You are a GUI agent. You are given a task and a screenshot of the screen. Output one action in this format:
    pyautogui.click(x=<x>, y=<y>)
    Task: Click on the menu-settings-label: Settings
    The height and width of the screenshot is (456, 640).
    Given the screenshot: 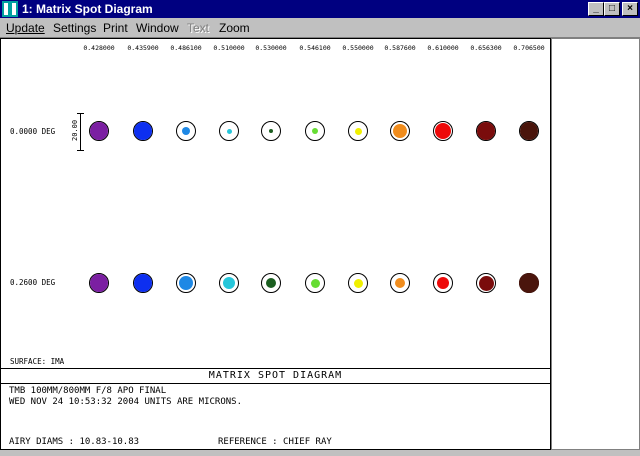 What is the action you would take?
    pyautogui.click(x=75, y=28)
    